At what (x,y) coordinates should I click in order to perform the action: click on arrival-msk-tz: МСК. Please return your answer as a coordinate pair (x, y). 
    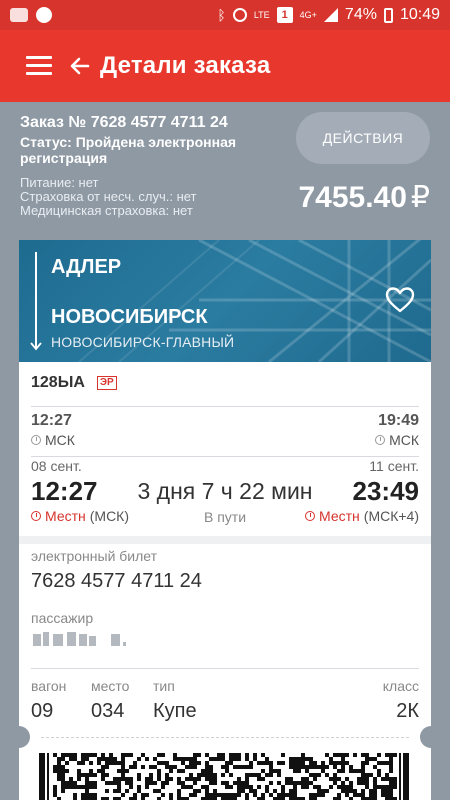
    Looking at the image, I should click on (397, 440).